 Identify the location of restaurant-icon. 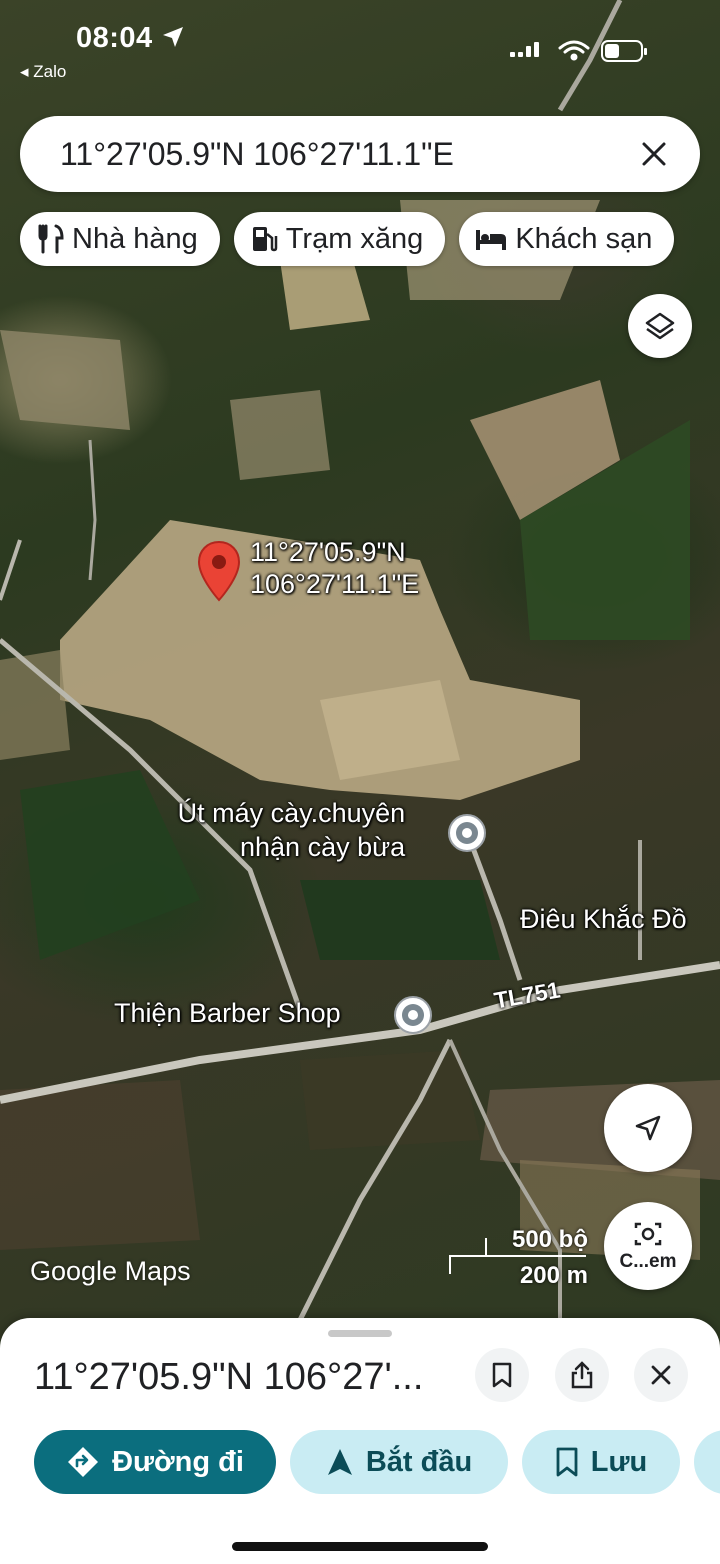
(51, 239).